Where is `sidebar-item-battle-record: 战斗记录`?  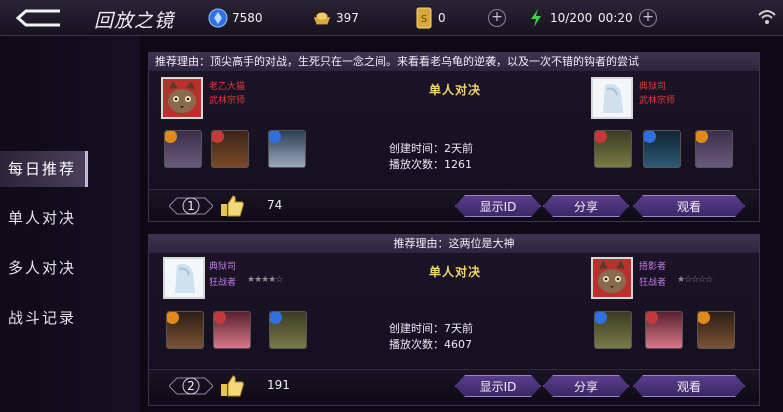 sidebar-item-battle-record: 战斗记录 is located at coordinates (44, 318).